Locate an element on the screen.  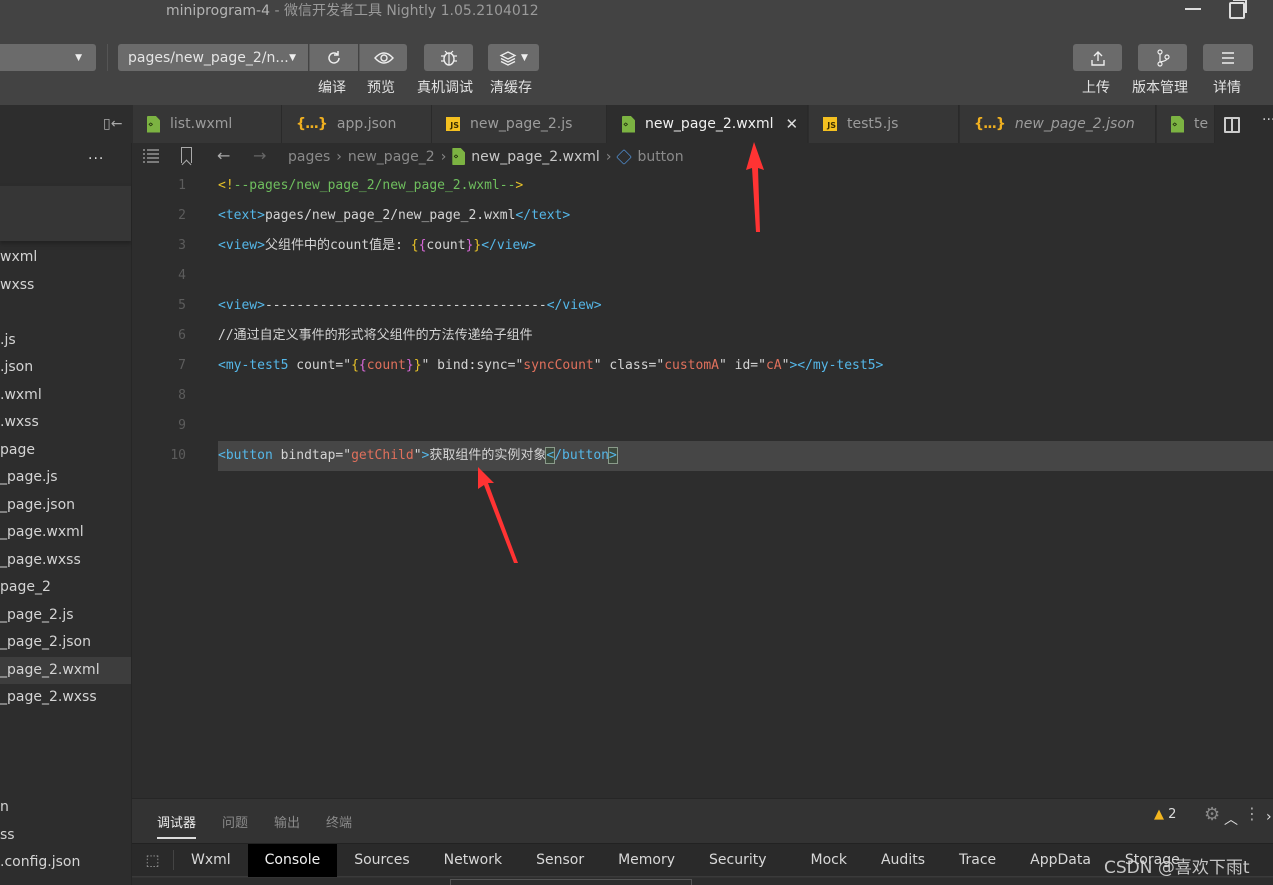
bookmark-icon is located at coordinates (186, 155).